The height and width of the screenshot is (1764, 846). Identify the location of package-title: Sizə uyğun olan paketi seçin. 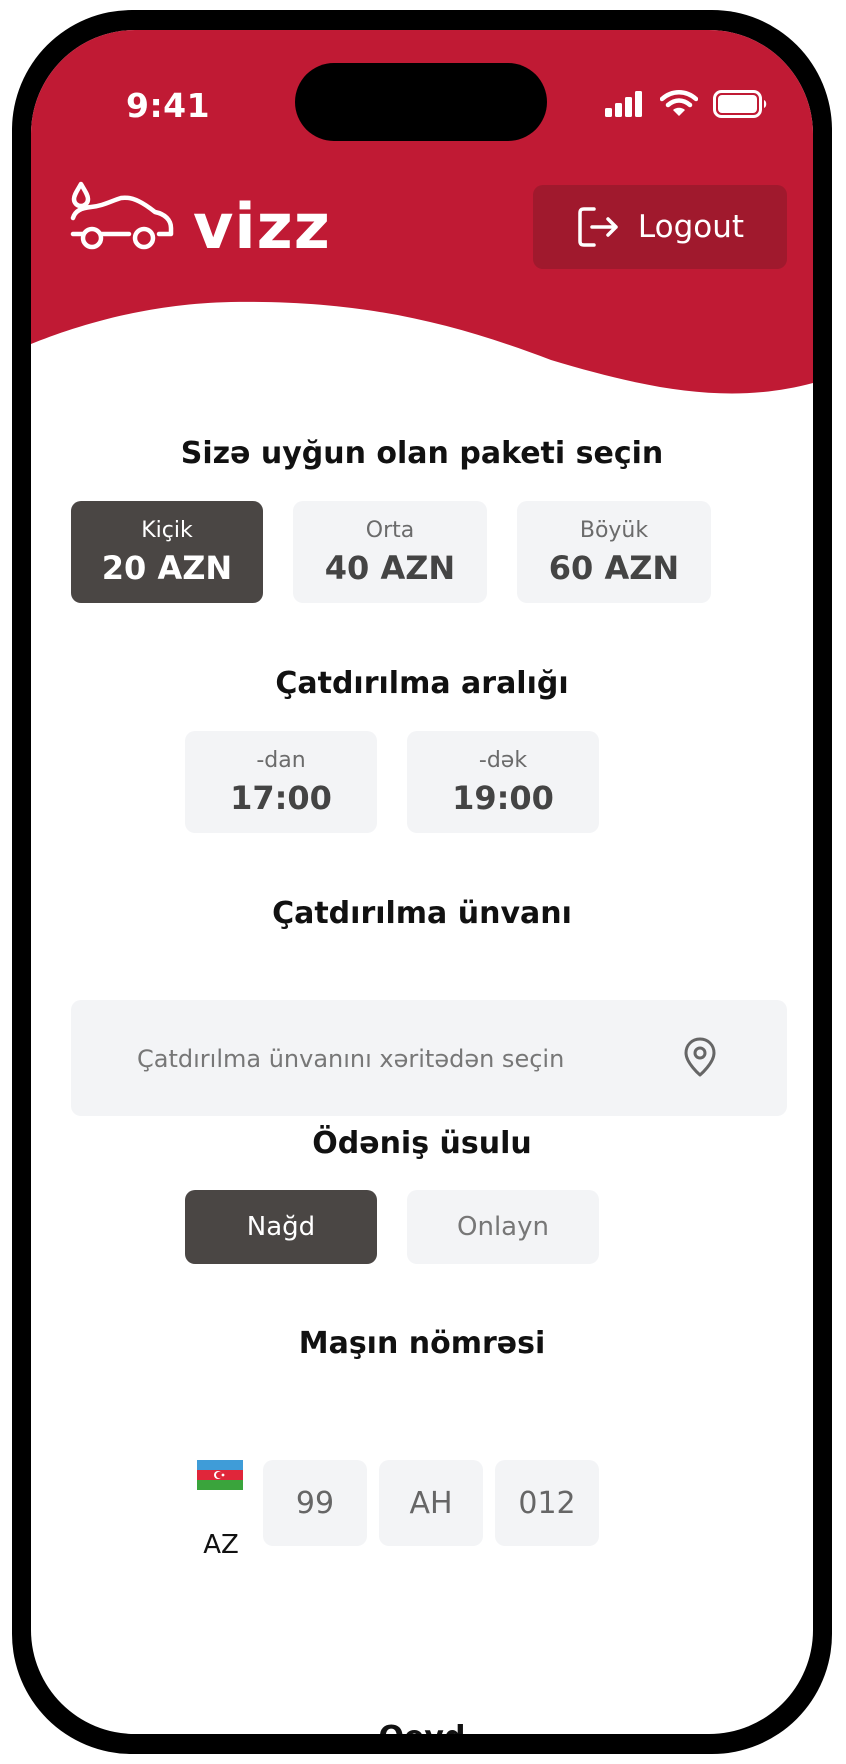
(422, 453).